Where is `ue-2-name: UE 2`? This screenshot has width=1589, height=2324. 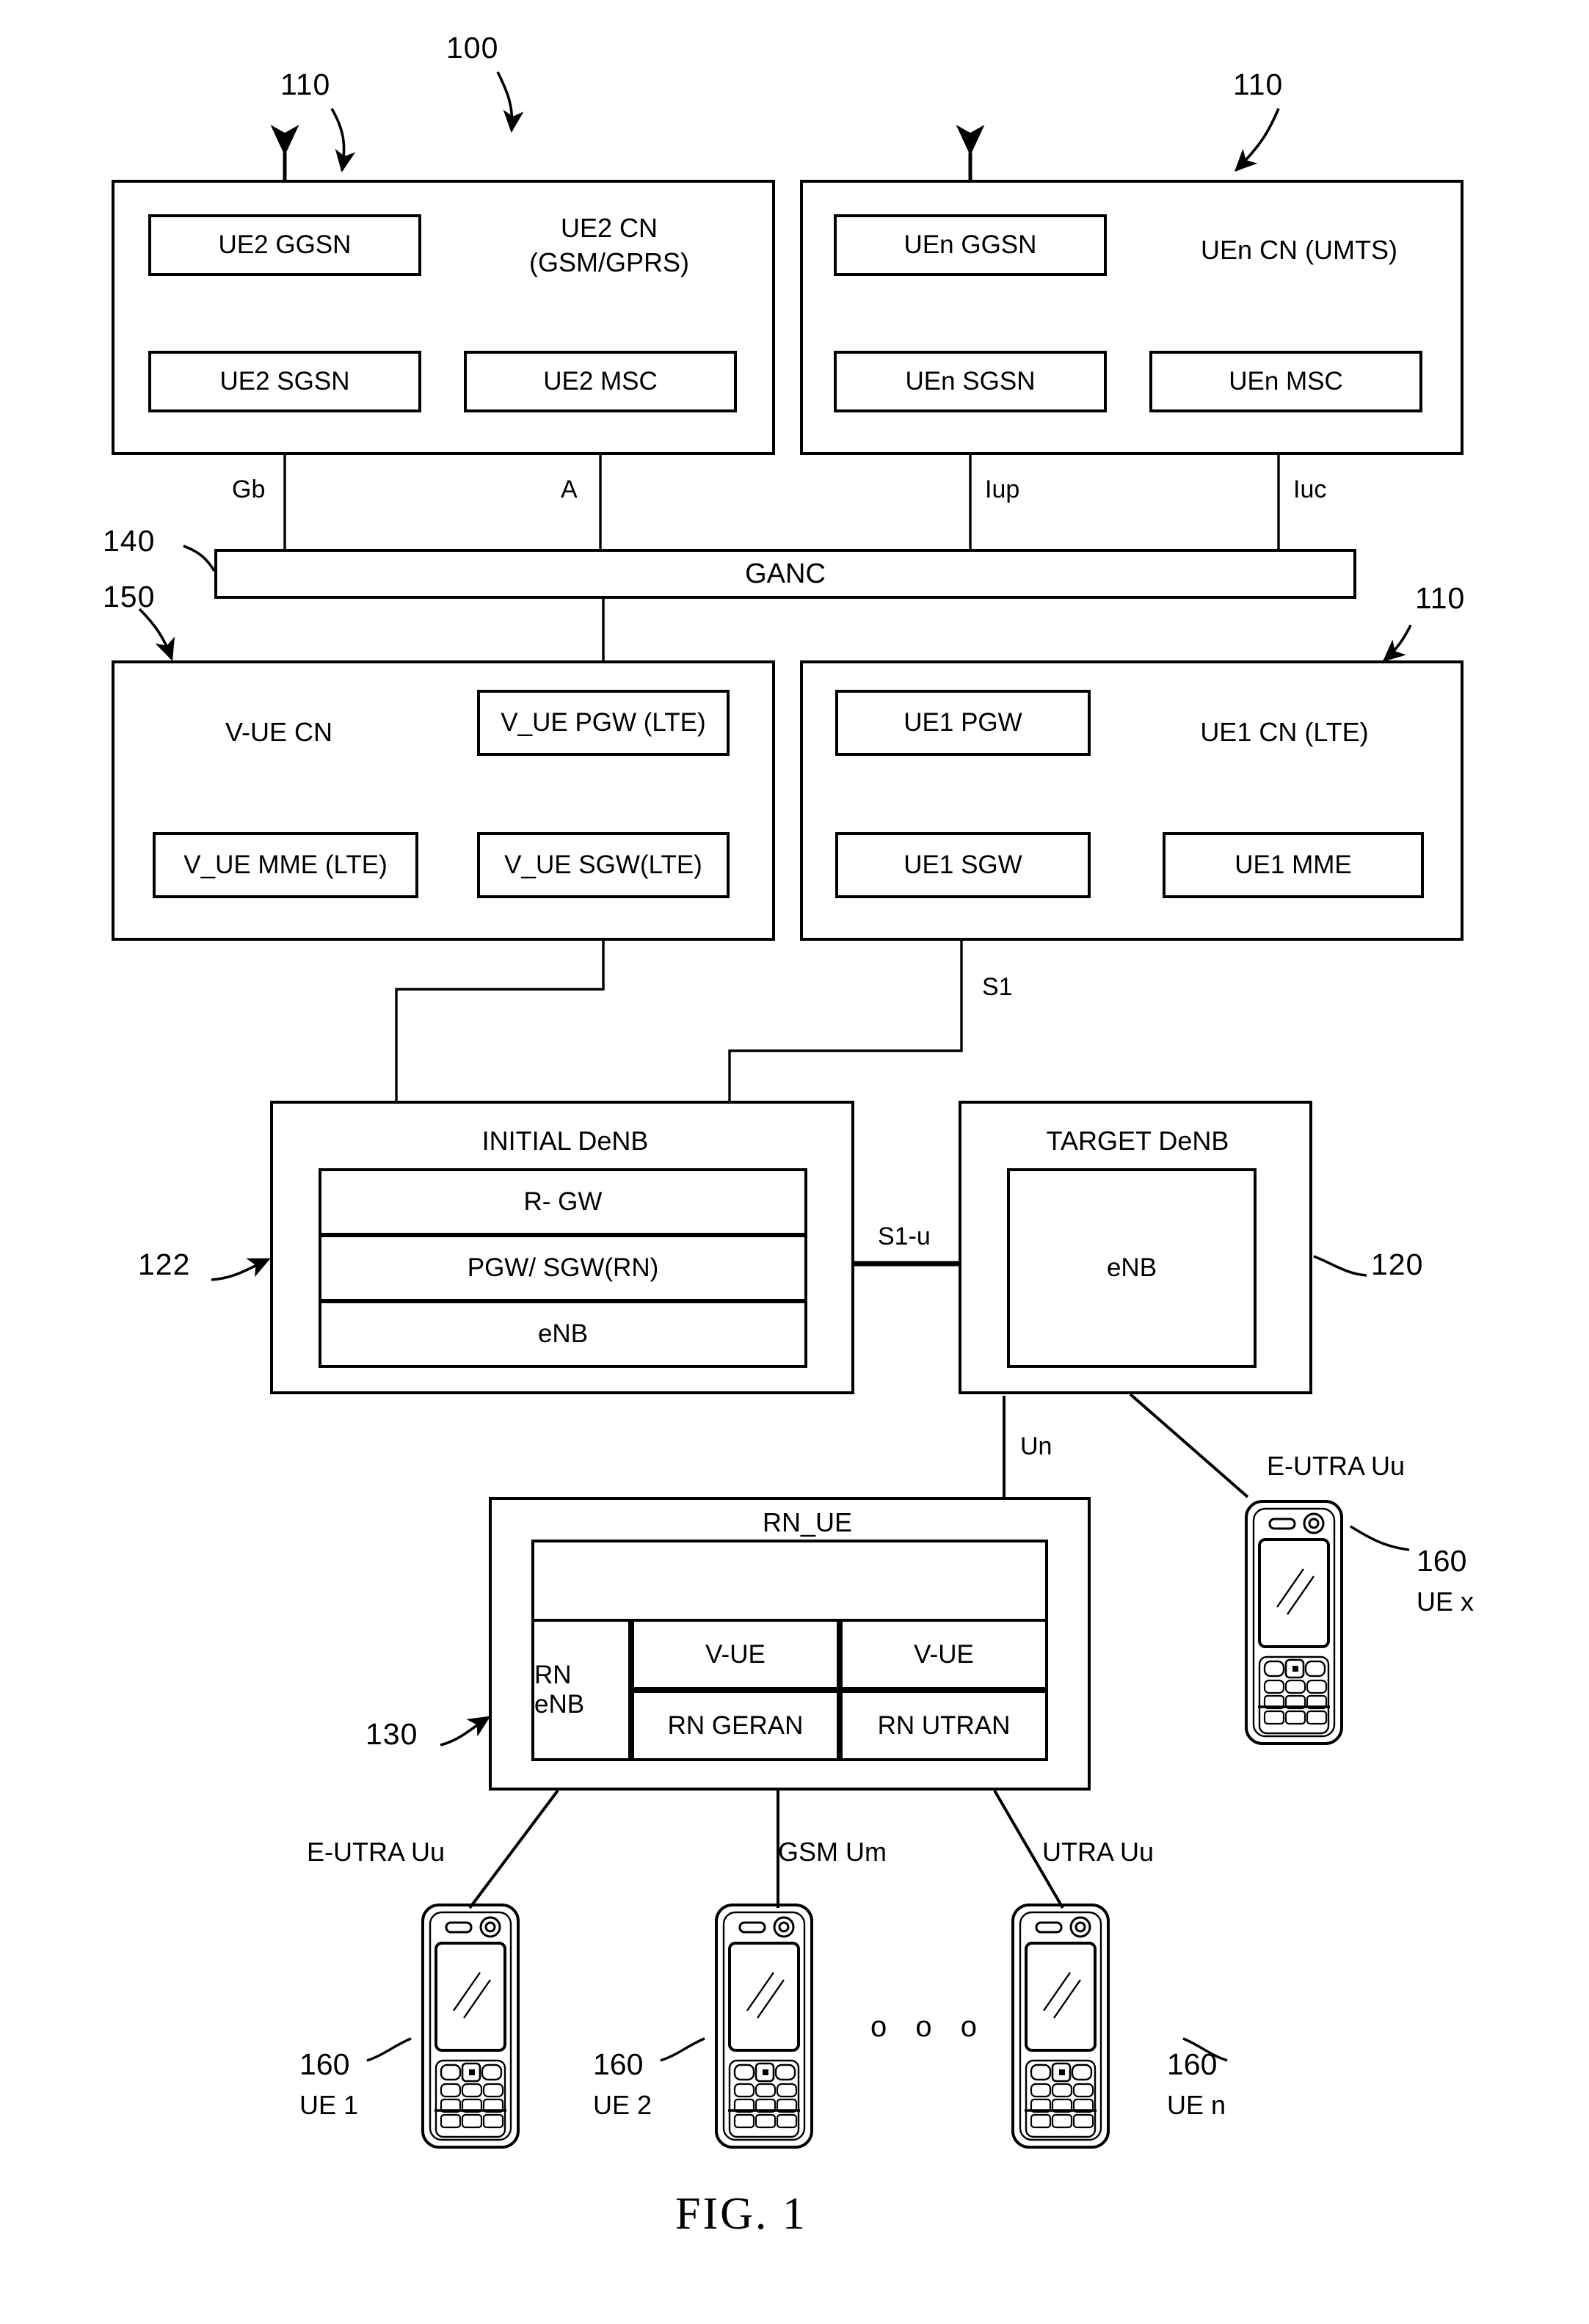
ue-2-name: UE 2 is located at coordinates (622, 2105).